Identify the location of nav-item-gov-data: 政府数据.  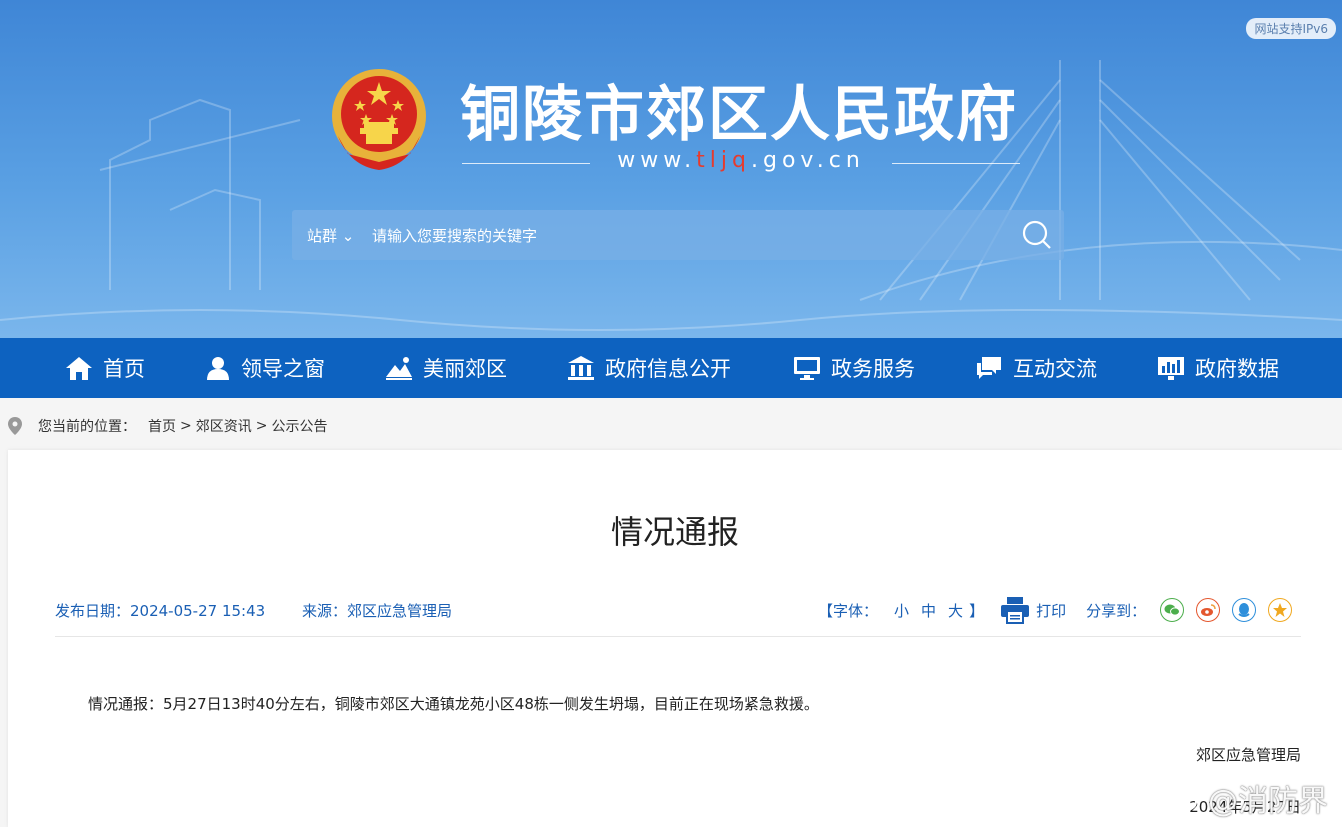
(1218, 368).